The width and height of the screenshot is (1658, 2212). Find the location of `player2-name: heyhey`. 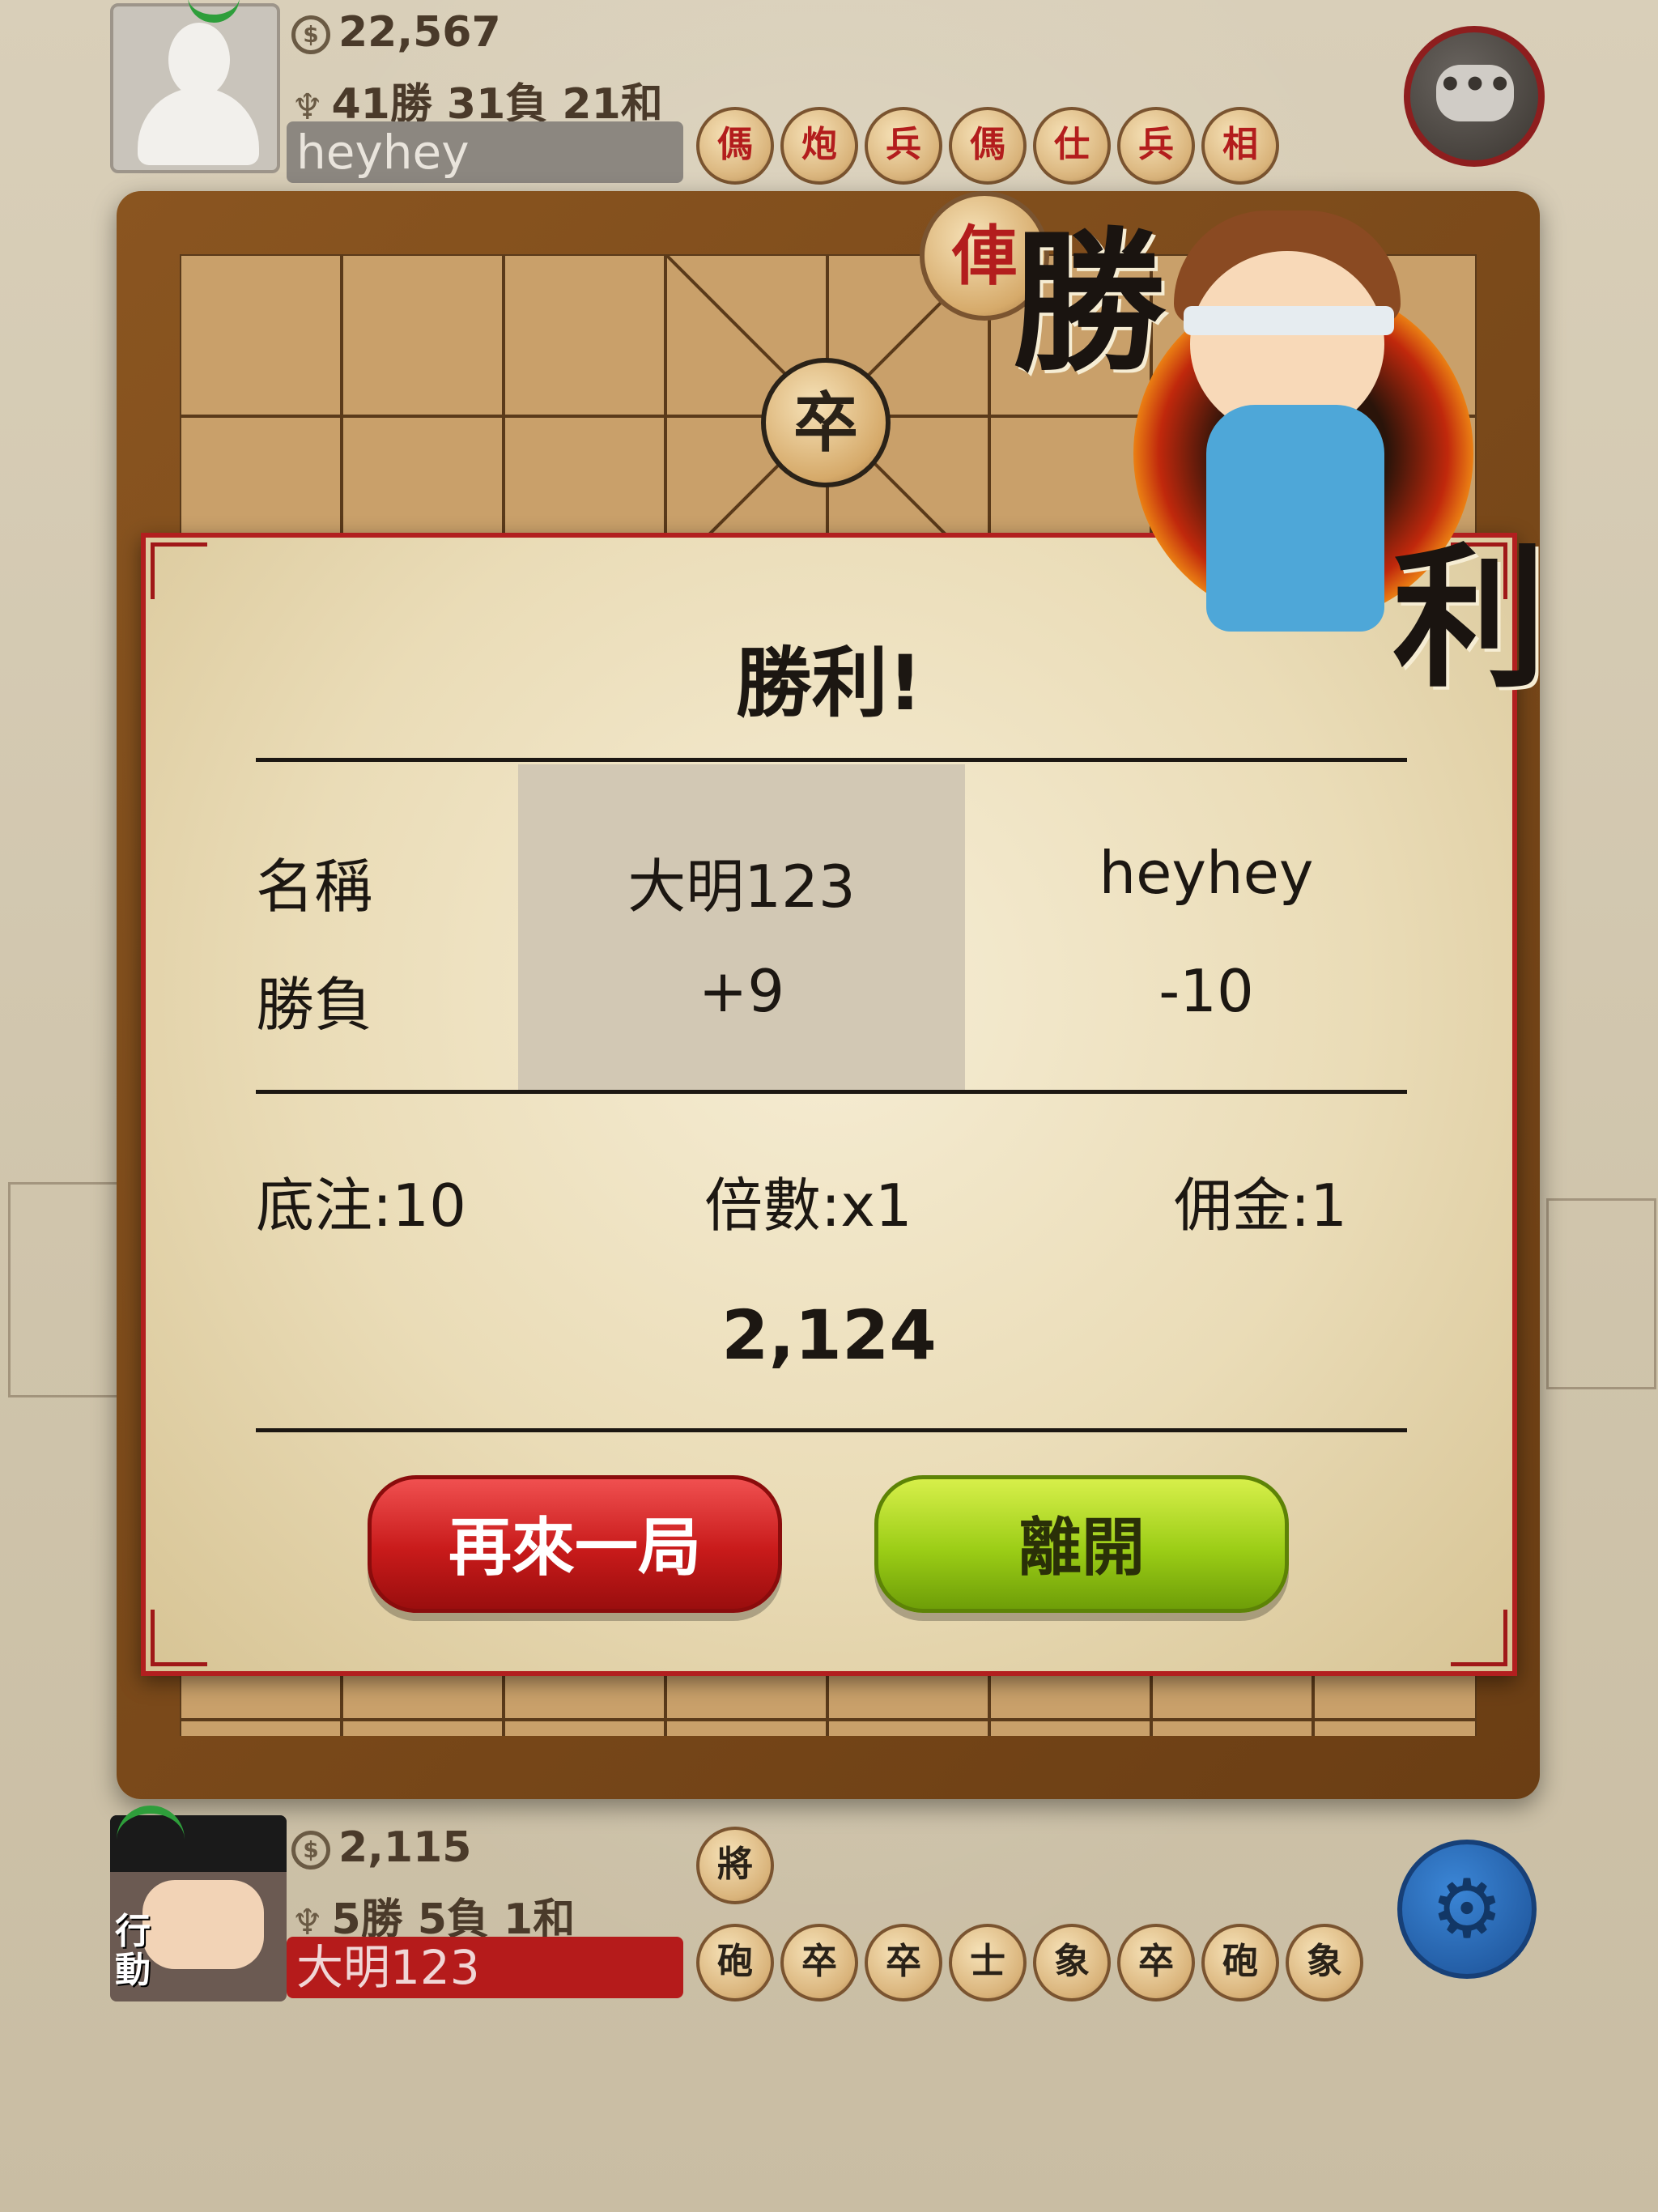

player2-name: heyhey is located at coordinates (1206, 873).